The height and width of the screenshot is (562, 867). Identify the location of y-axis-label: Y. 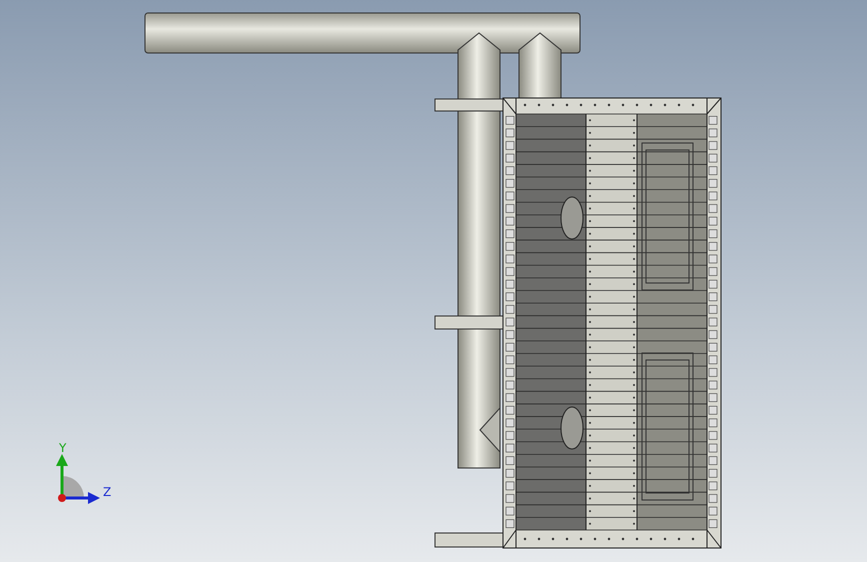
(62, 448).